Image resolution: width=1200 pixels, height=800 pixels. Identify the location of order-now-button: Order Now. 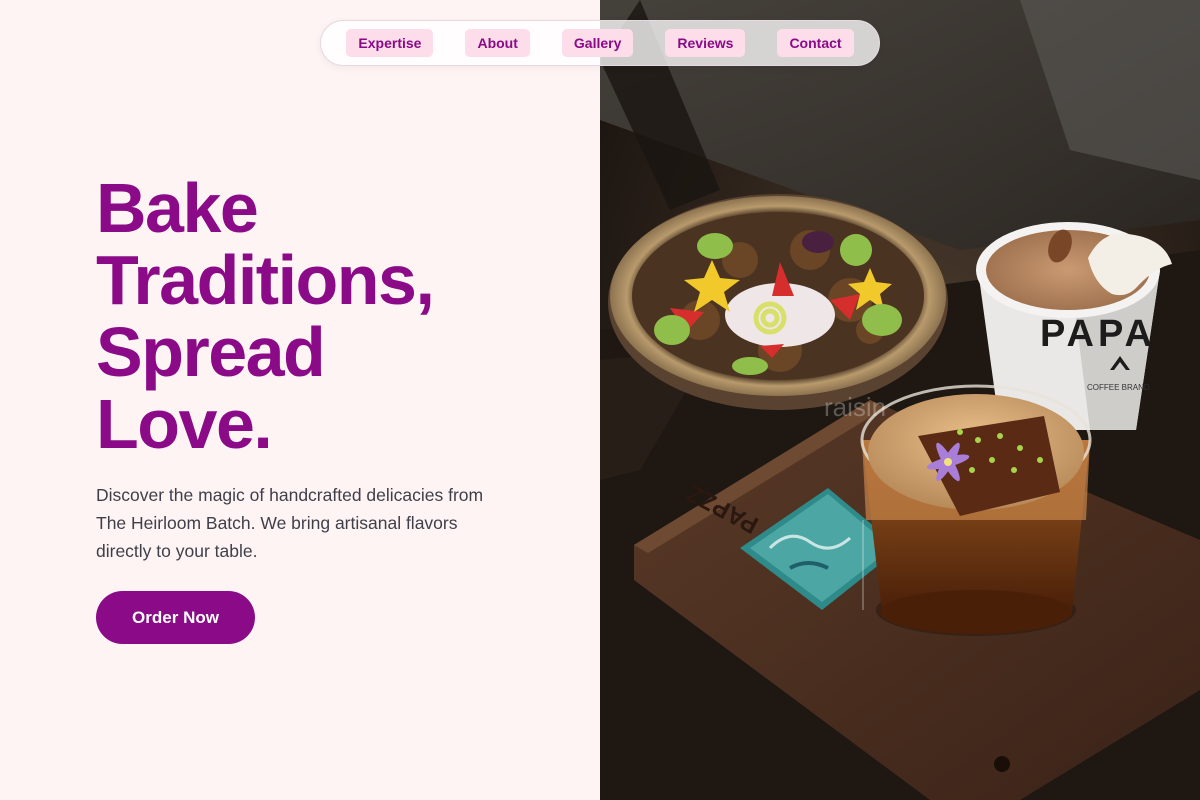
(175, 617).